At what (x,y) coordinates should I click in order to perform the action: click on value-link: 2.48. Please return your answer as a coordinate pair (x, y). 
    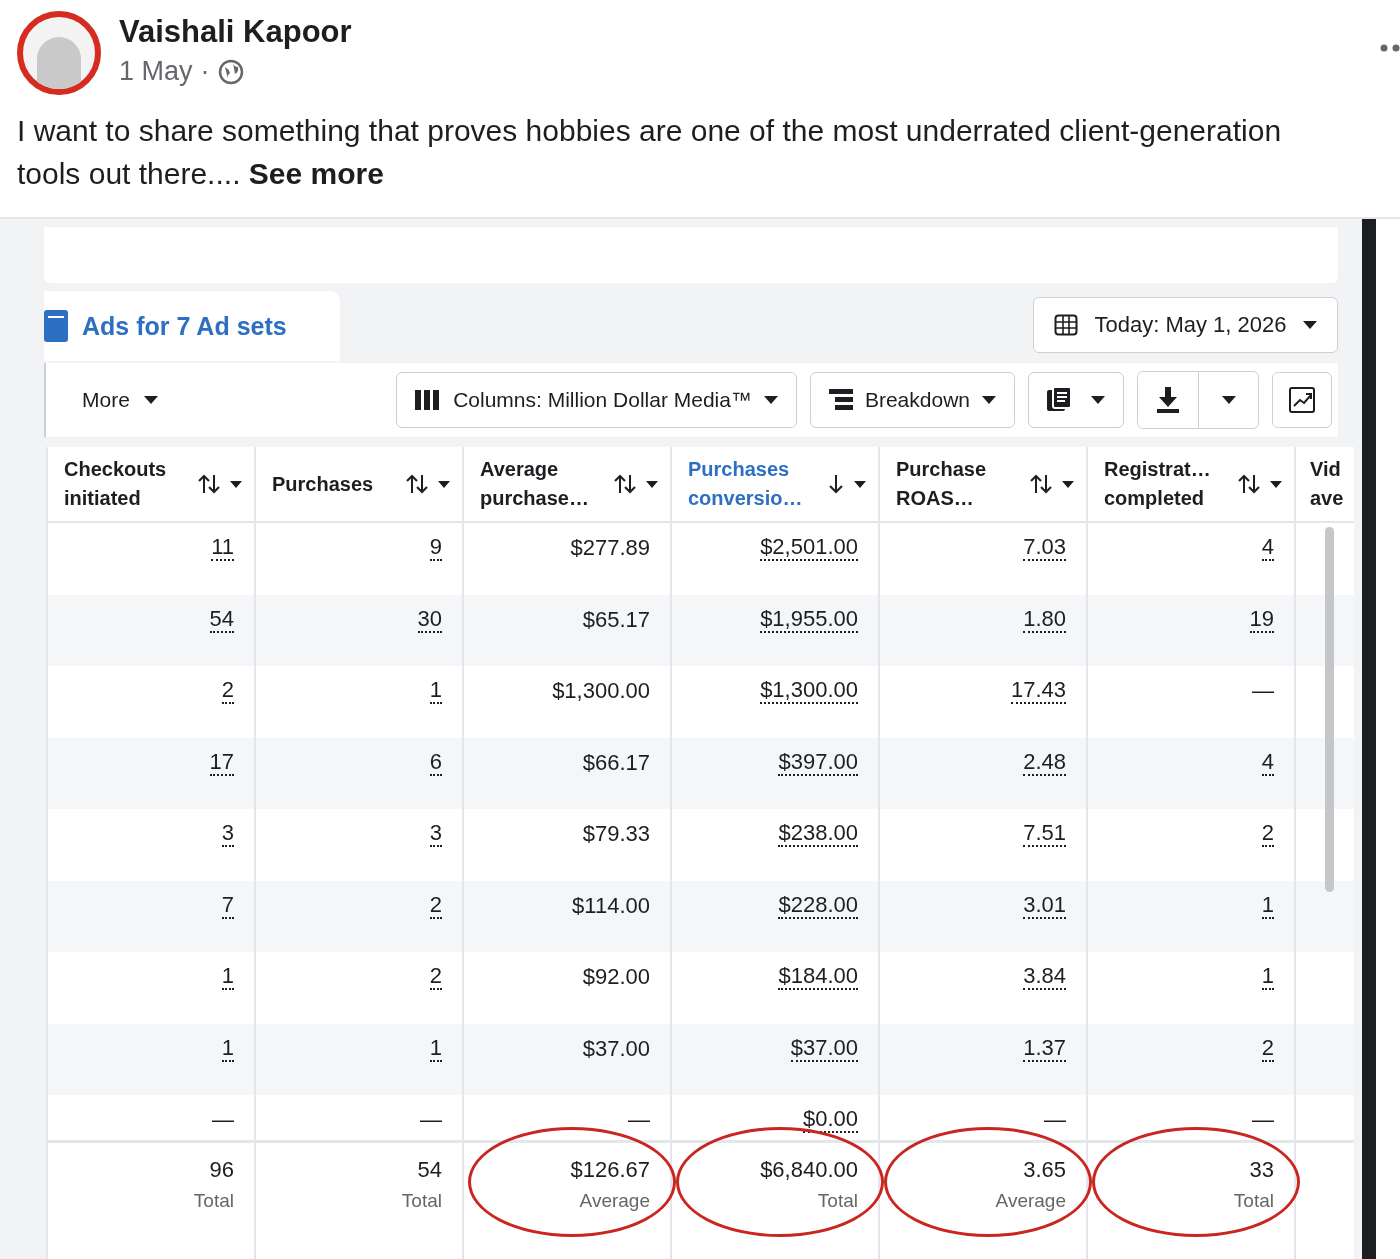
    Looking at the image, I should click on (1044, 762).